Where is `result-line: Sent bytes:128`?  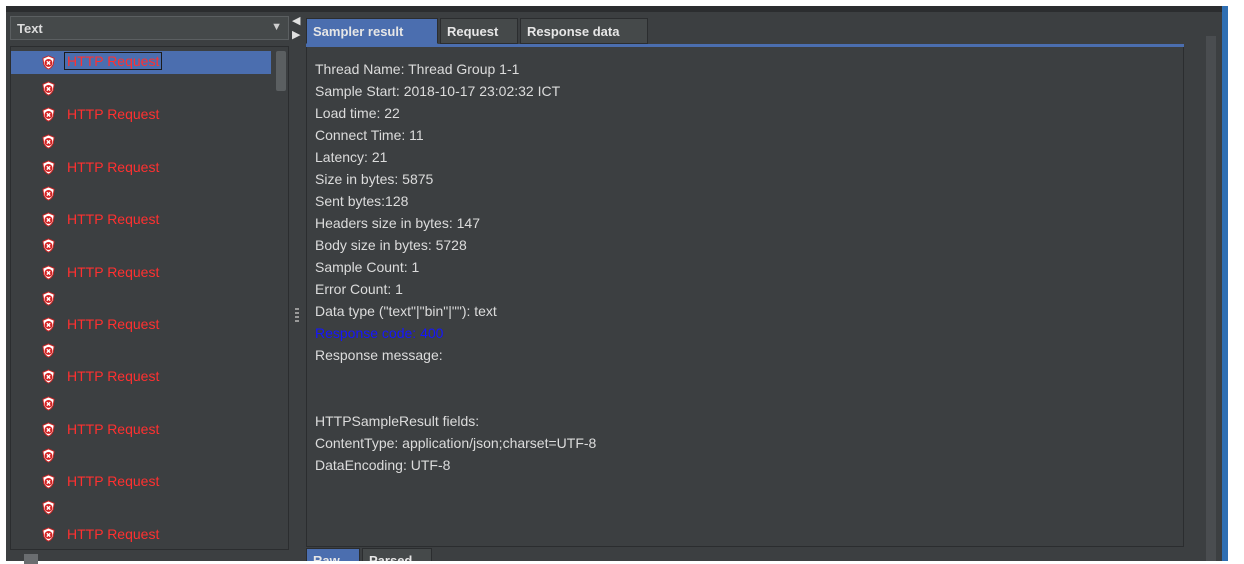 result-line: Sent bytes:128 is located at coordinates (362, 201).